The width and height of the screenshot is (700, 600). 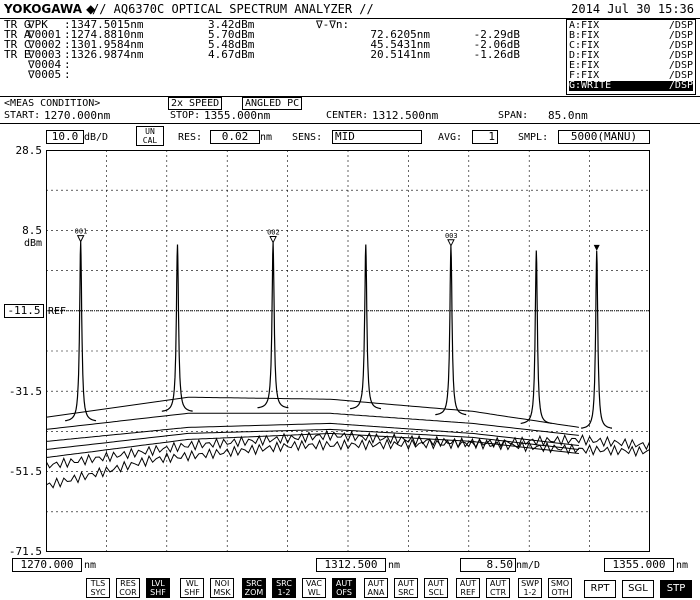 I want to click on delta-marker-label: ∇-∇n:, so click(x=333, y=24).